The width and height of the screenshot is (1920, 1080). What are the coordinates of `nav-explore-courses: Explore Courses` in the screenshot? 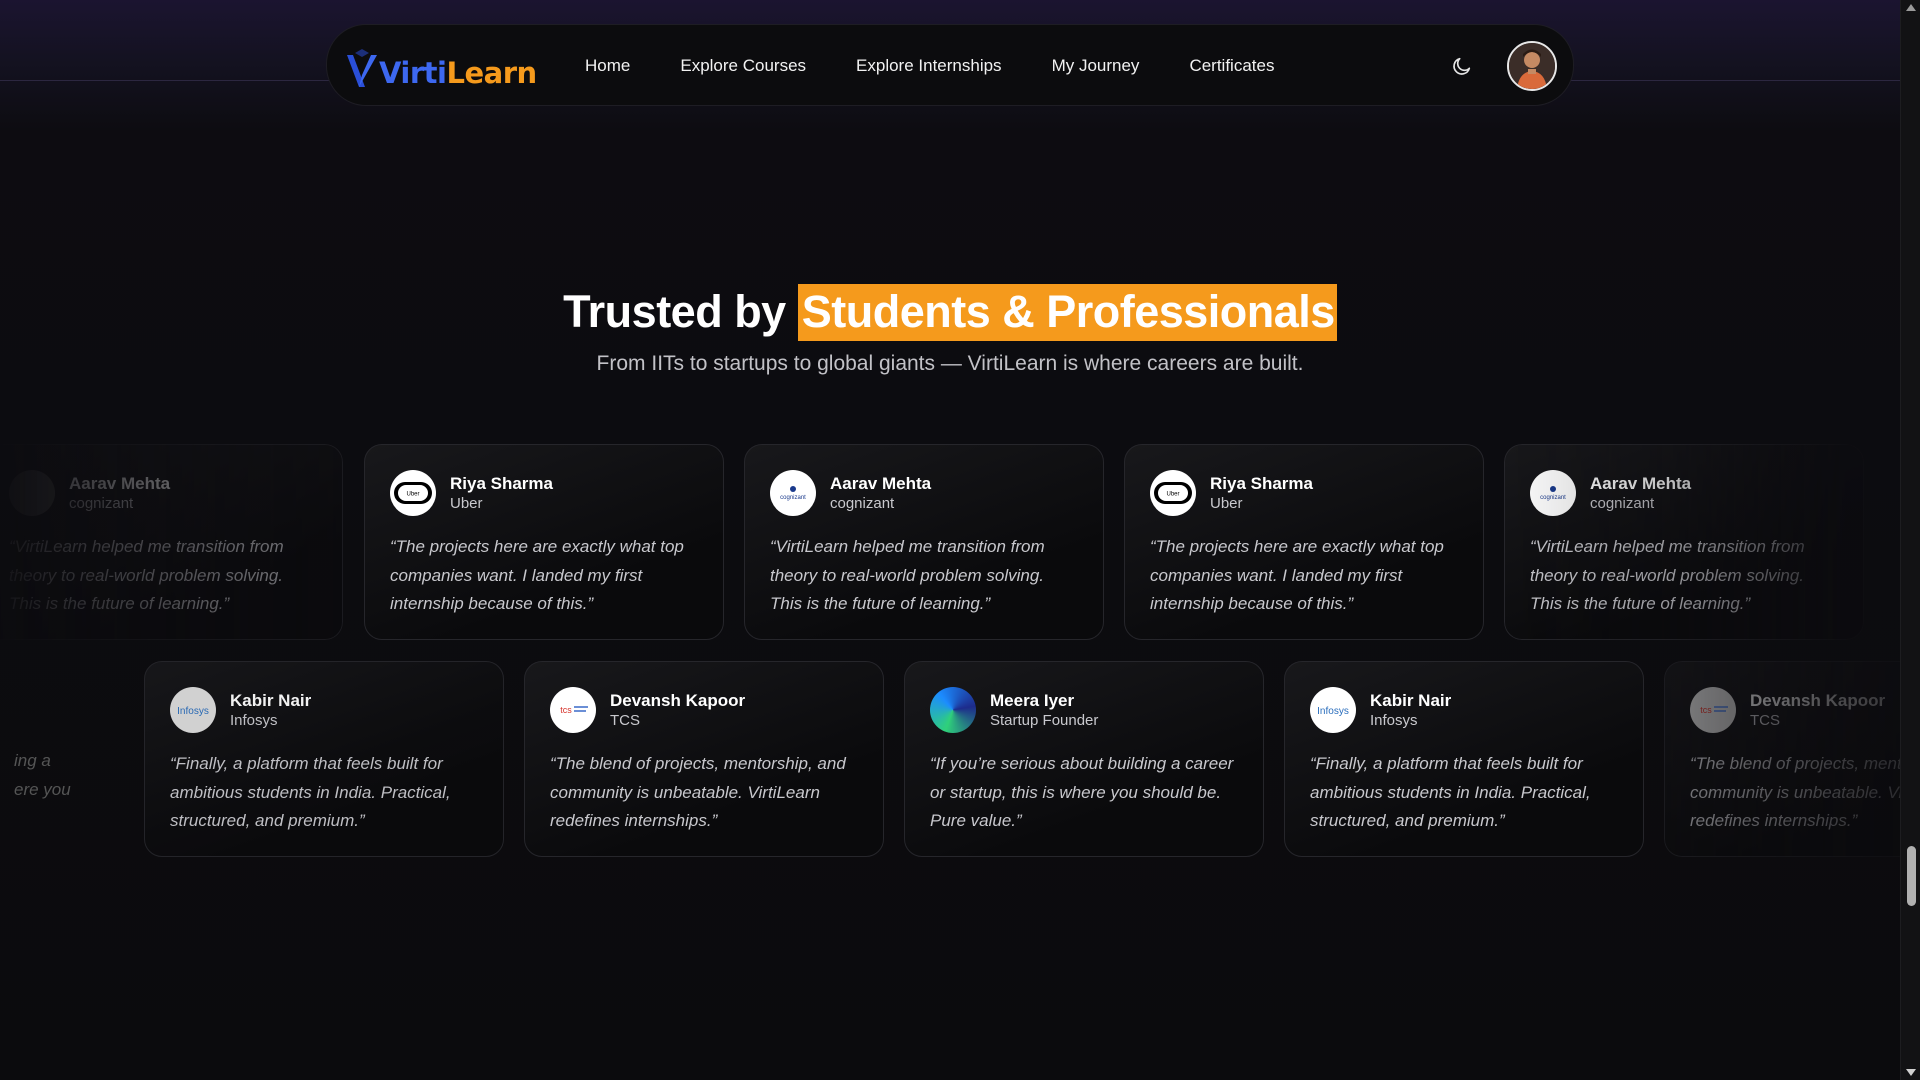 It's located at (743, 66).